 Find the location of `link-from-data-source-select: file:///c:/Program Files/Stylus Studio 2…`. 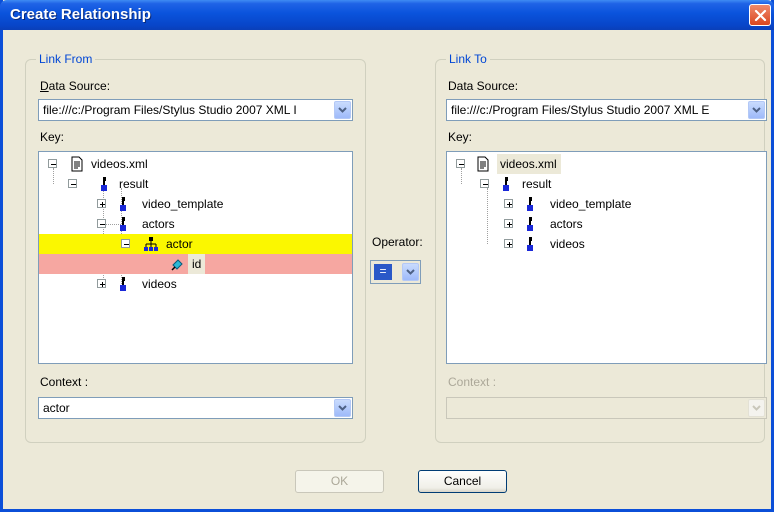

link-from-data-source-select: file:///c:/Program Files/Stylus Studio 2… is located at coordinates (195, 110).